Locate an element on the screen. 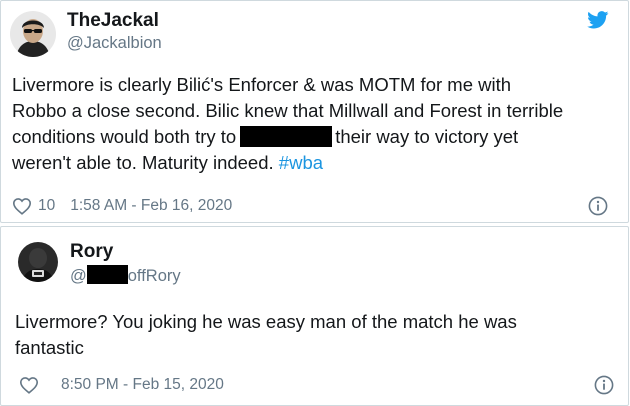 This screenshot has height=406, width=630. twitter-bird-icon is located at coordinates (598, 22).